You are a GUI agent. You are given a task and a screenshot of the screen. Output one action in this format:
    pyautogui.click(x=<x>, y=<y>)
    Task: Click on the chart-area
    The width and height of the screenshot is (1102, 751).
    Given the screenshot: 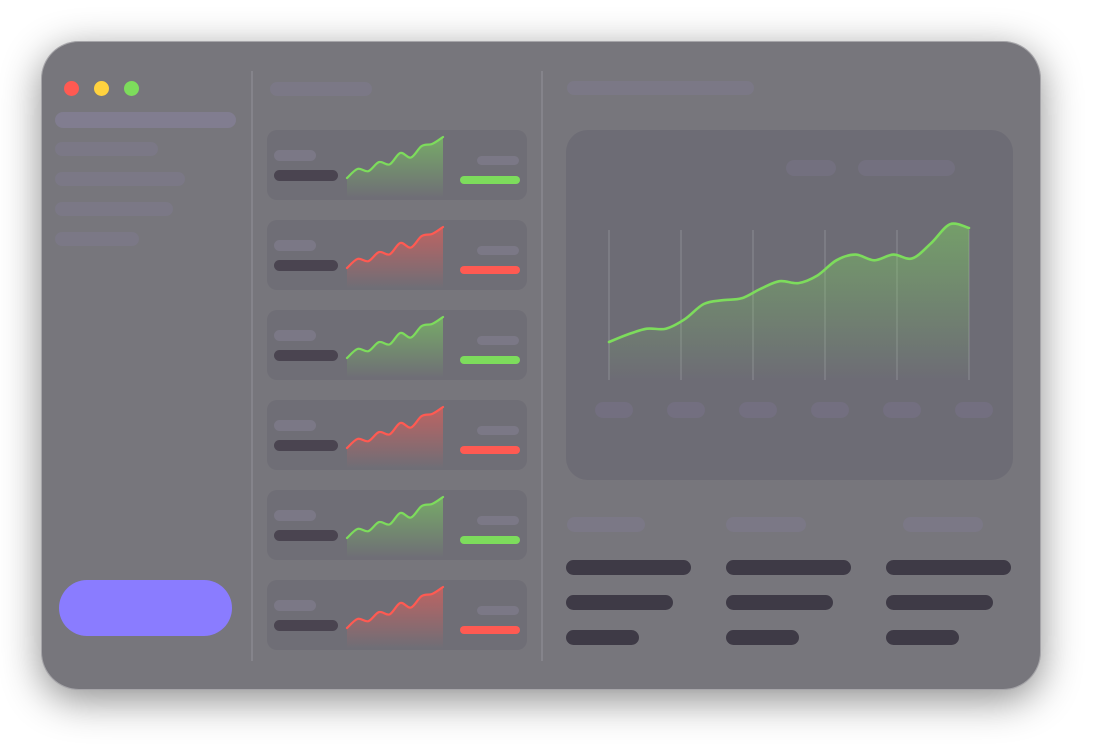 What is the action you would take?
    pyautogui.click(x=789, y=301)
    